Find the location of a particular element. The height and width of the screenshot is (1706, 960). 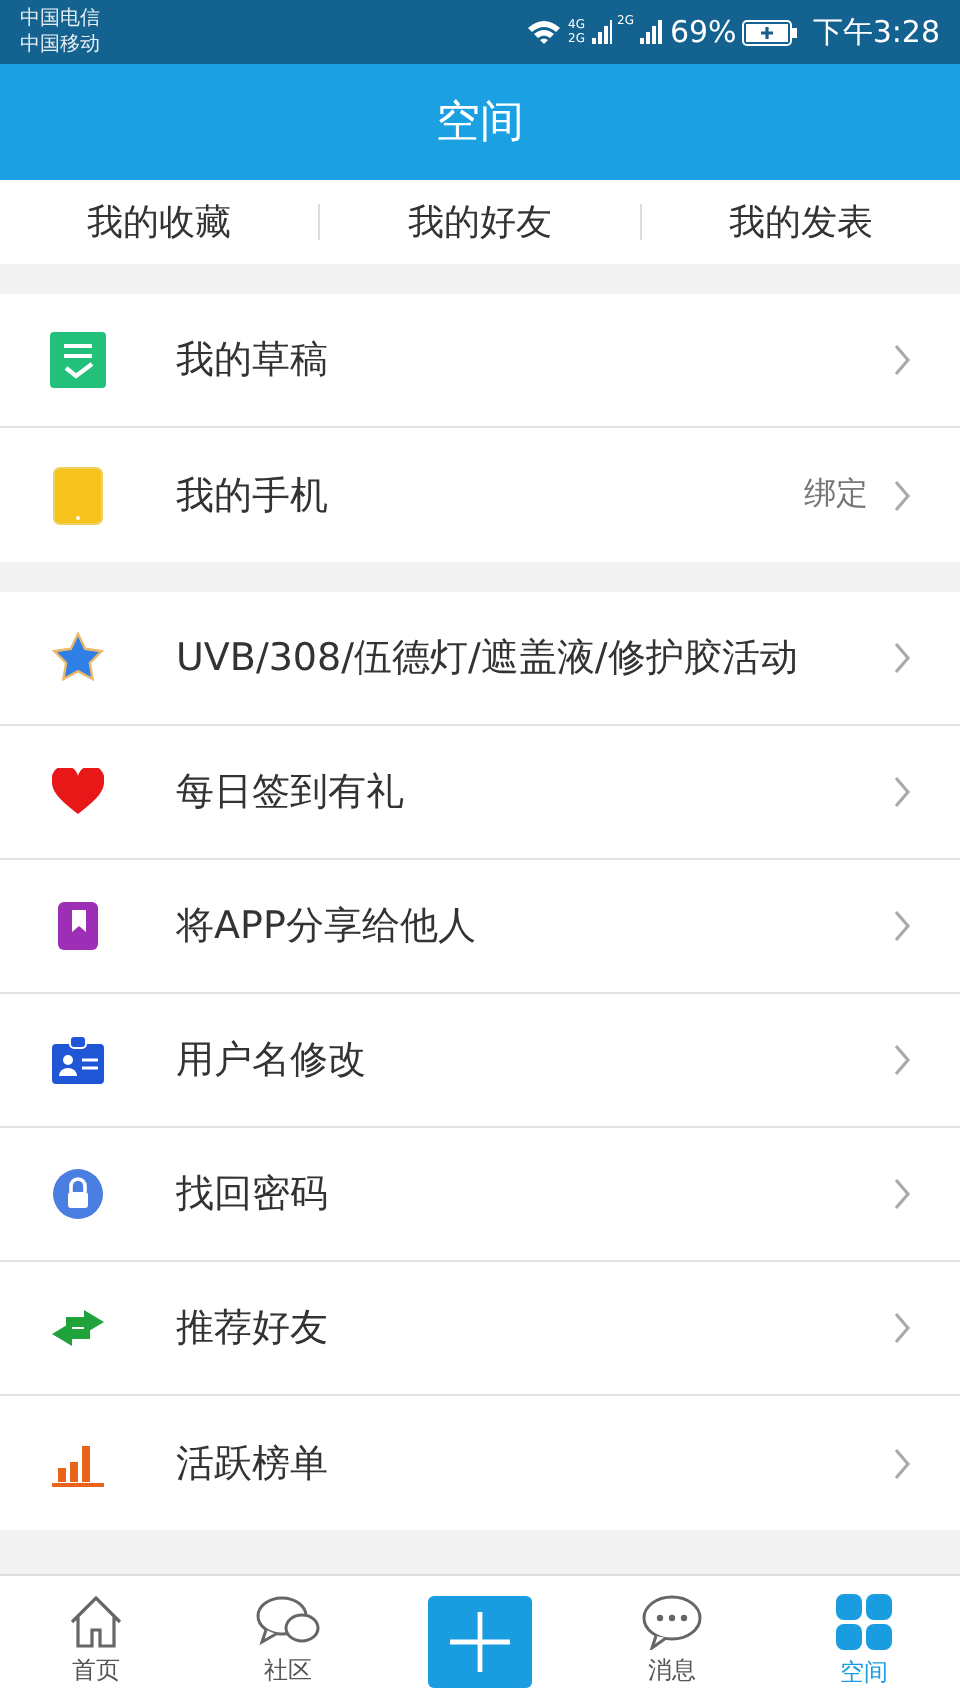

menu-row: UVB/308/伍德灯/遮盖液/修护胶活动 is located at coordinates (480, 659).